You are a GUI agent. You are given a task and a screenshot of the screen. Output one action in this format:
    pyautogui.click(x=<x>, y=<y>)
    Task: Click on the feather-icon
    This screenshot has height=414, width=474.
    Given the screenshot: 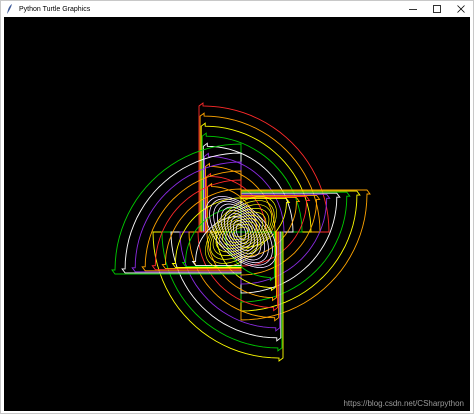 What is the action you would take?
    pyautogui.click(x=10, y=9)
    